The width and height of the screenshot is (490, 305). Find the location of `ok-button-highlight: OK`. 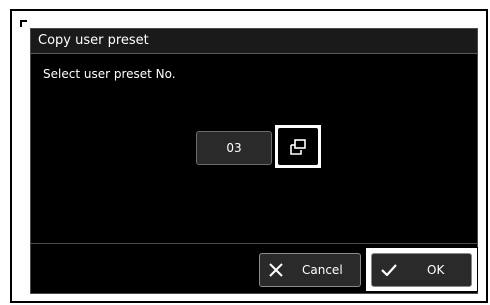

ok-button-highlight: OK is located at coordinates (421, 269).